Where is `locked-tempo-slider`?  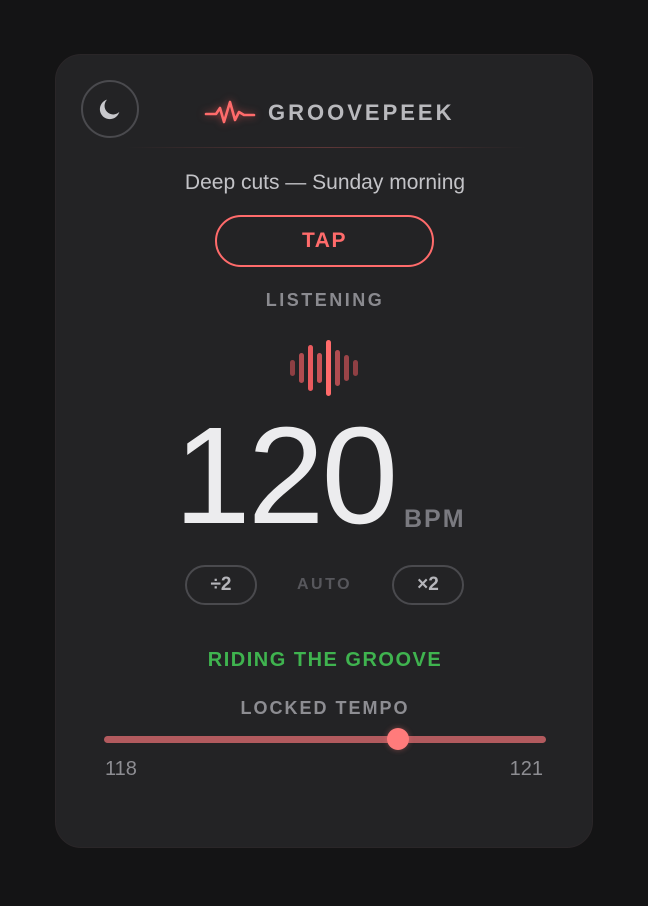
locked-tempo-slider is located at coordinates (325, 739).